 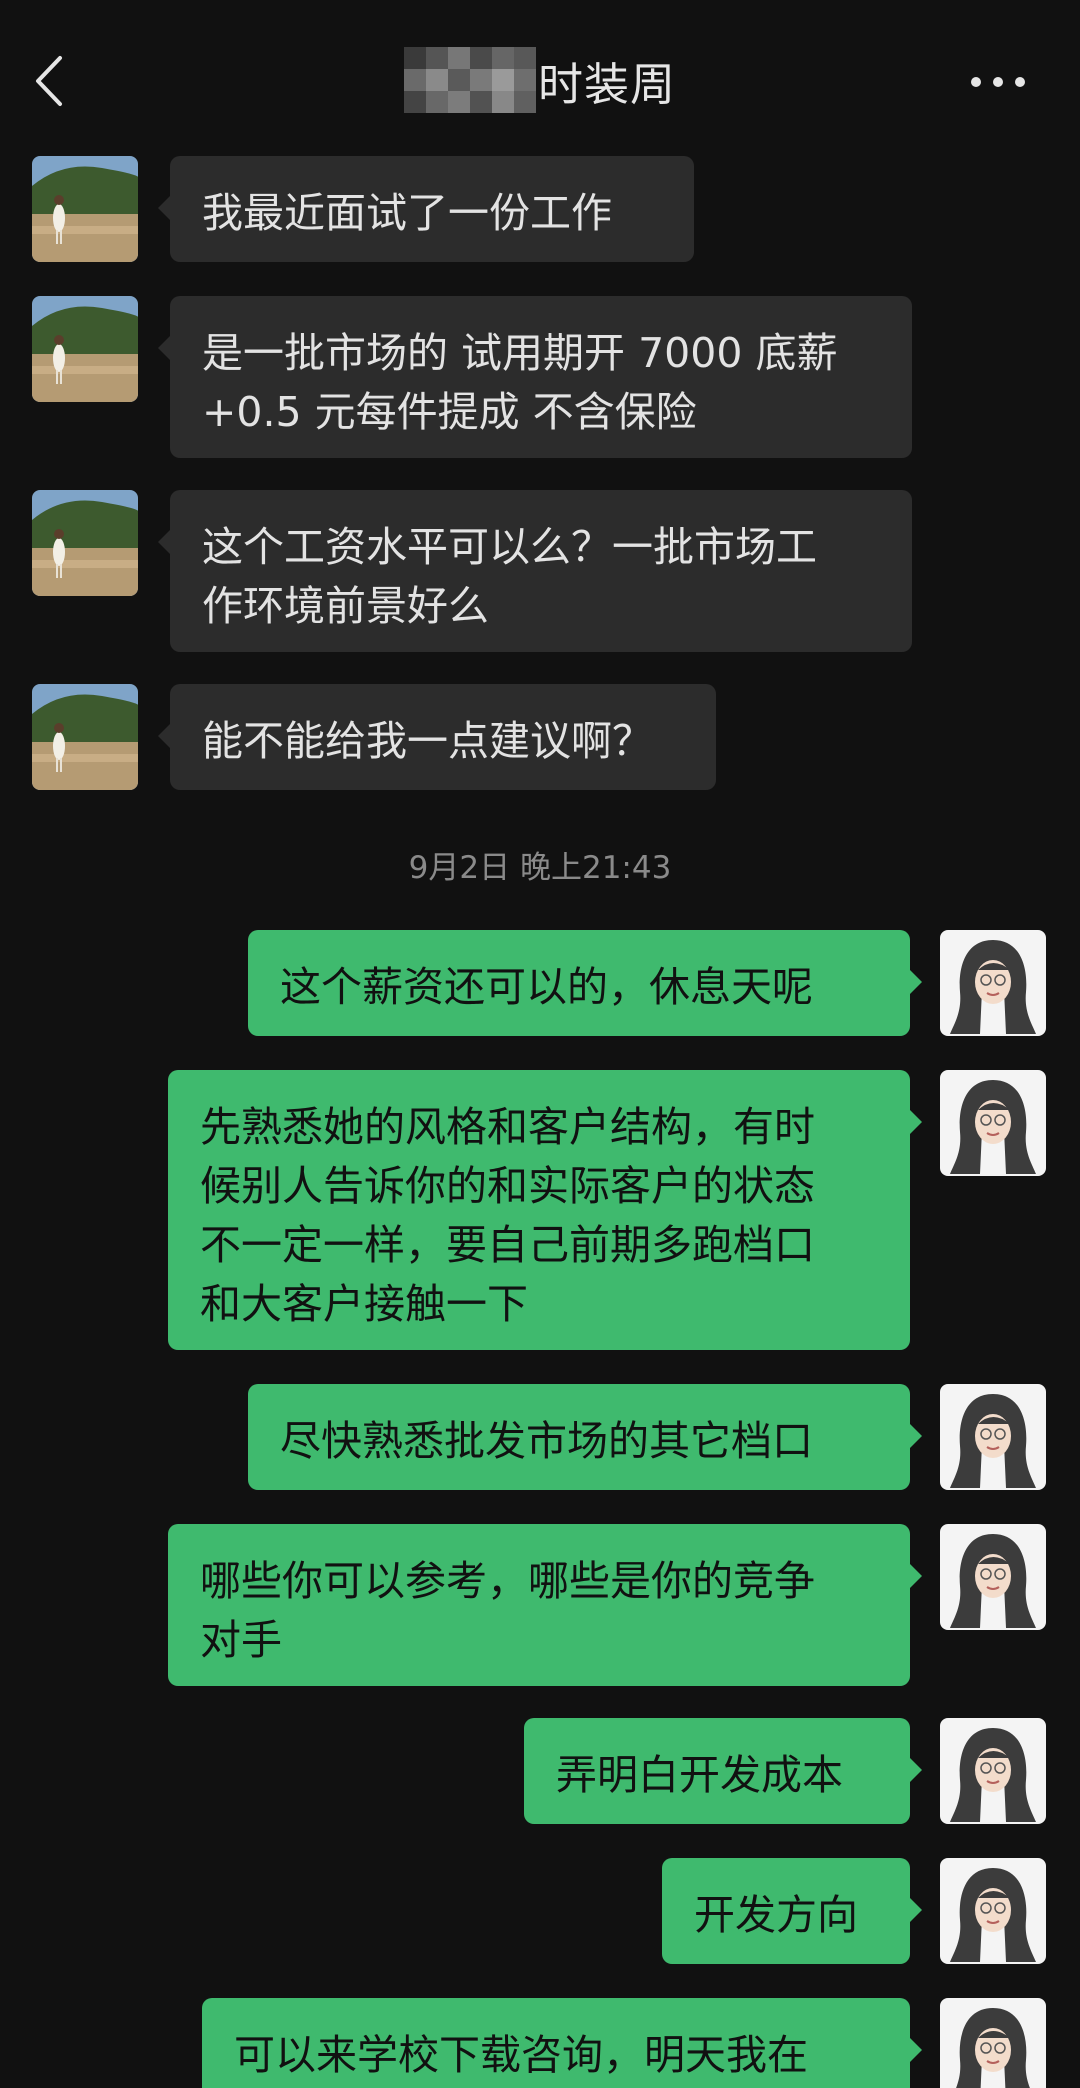 I want to click on message-bubble-incoming: 这个工资水平可以么？一批市场工 作环境前景好么, so click(x=535, y=571).